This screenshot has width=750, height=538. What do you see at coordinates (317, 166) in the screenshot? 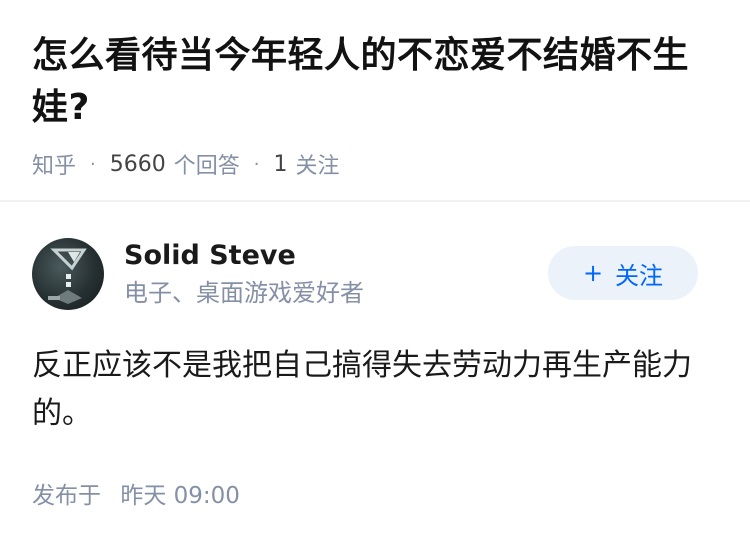
I see `follow-count-label: 关注` at bounding box center [317, 166].